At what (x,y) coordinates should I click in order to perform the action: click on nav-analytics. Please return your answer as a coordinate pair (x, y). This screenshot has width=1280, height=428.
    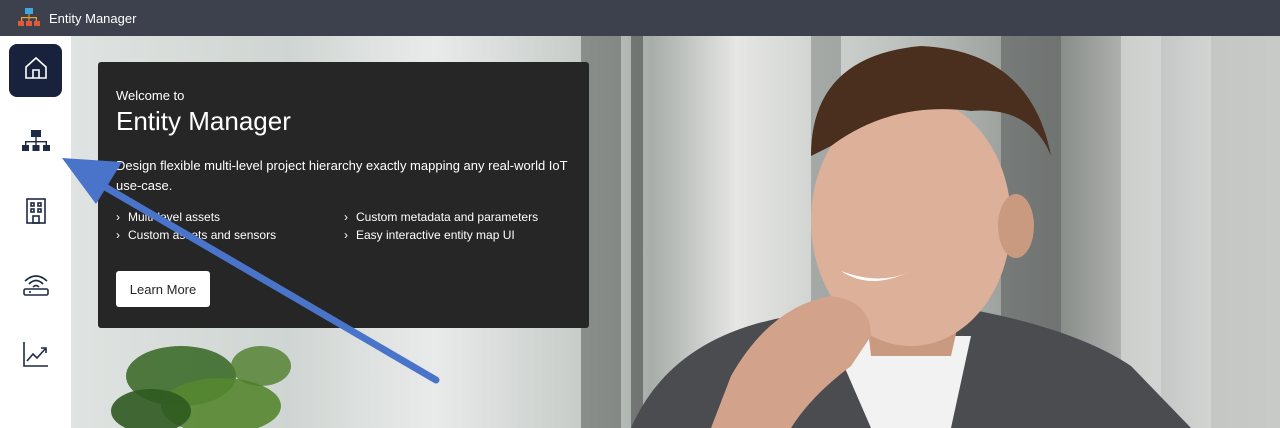
    Looking at the image, I should click on (35, 356).